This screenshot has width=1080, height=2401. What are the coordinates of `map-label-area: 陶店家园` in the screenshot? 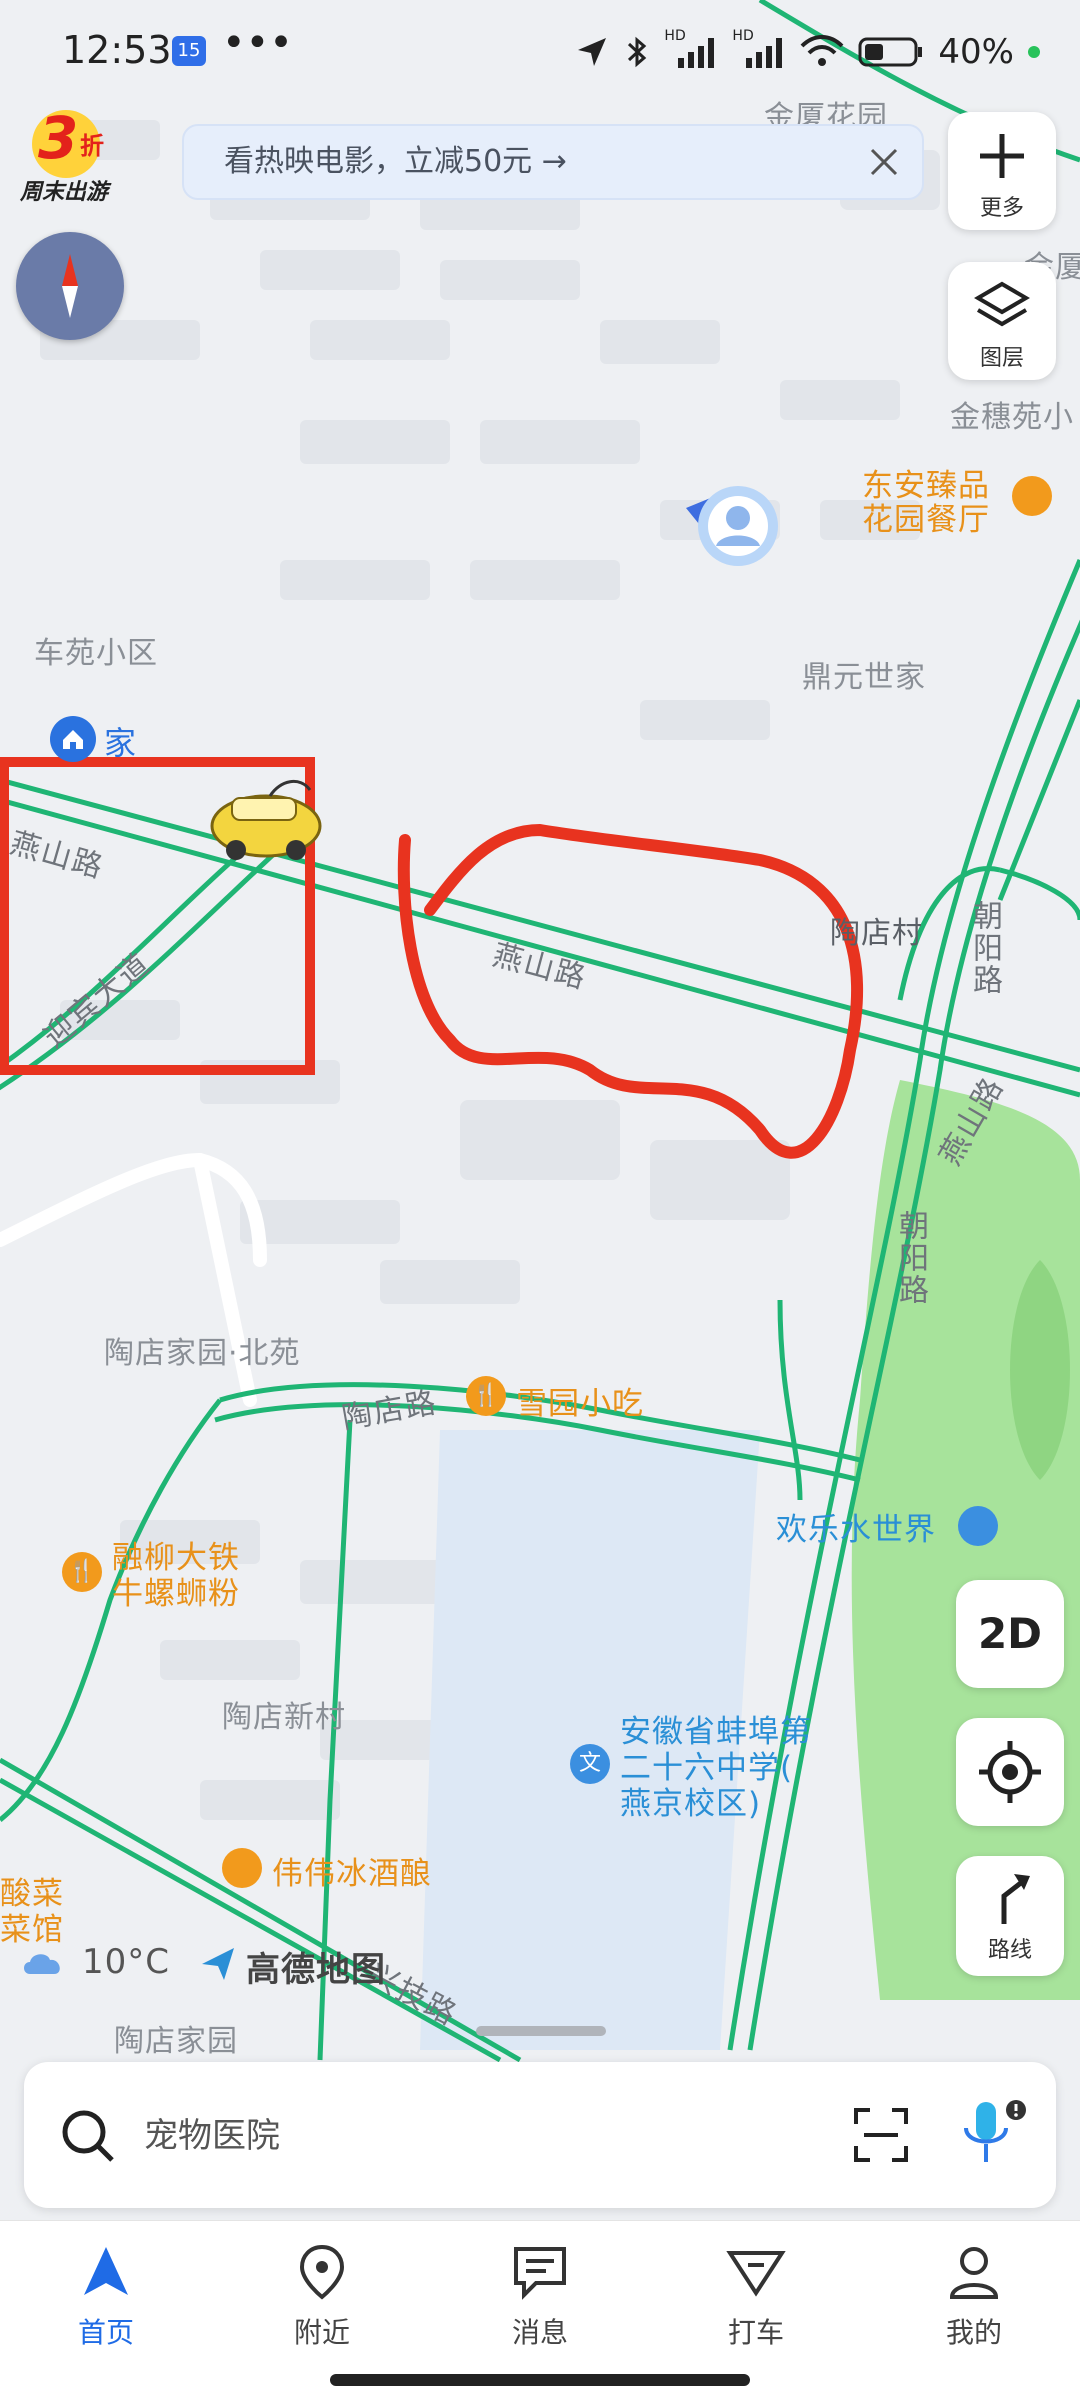 It's located at (176, 2041).